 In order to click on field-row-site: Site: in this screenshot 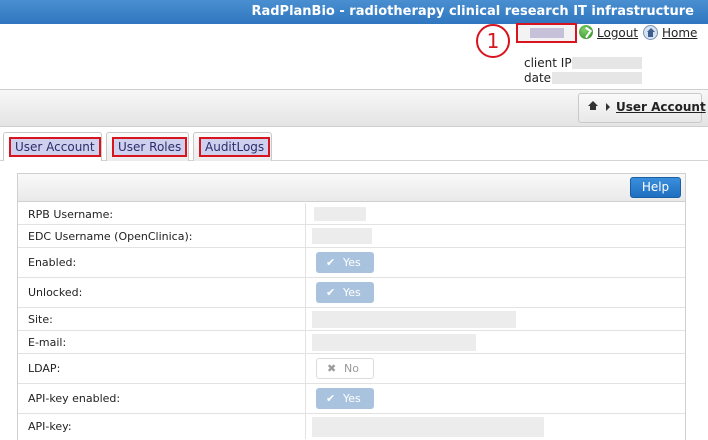, I will do `click(351, 319)`.